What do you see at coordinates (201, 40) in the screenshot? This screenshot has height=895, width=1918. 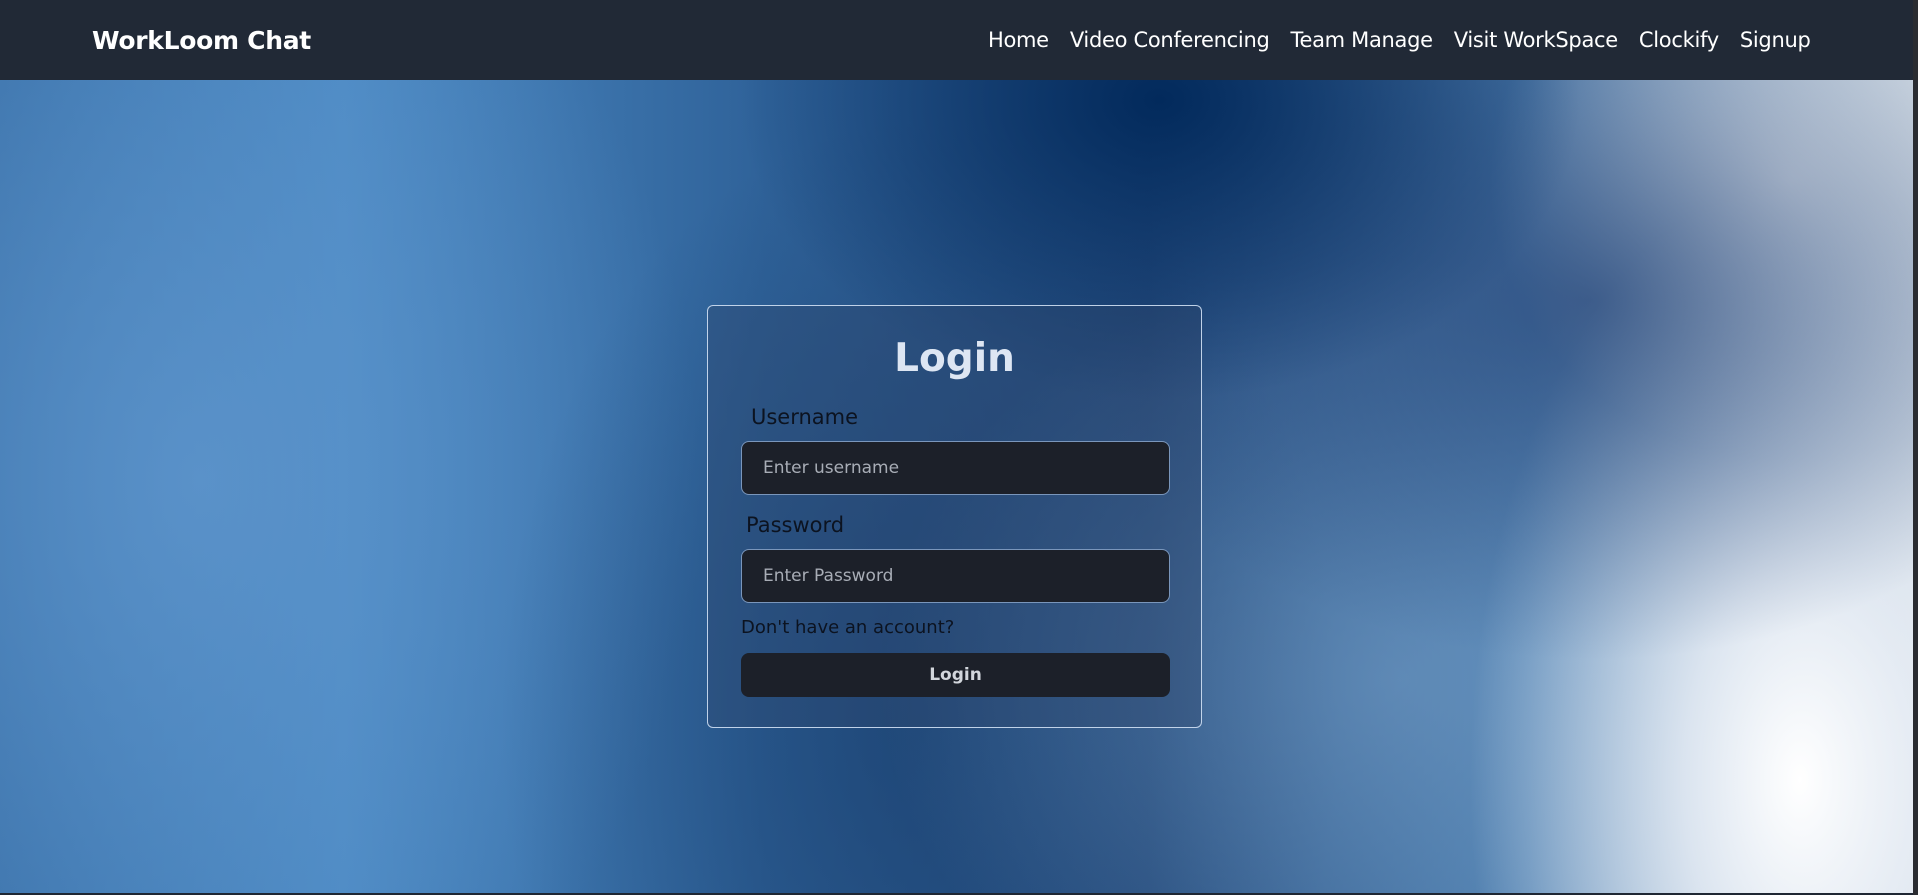 I see `brand-logo: WorkLoom Chat` at bounding box center [201, 40].